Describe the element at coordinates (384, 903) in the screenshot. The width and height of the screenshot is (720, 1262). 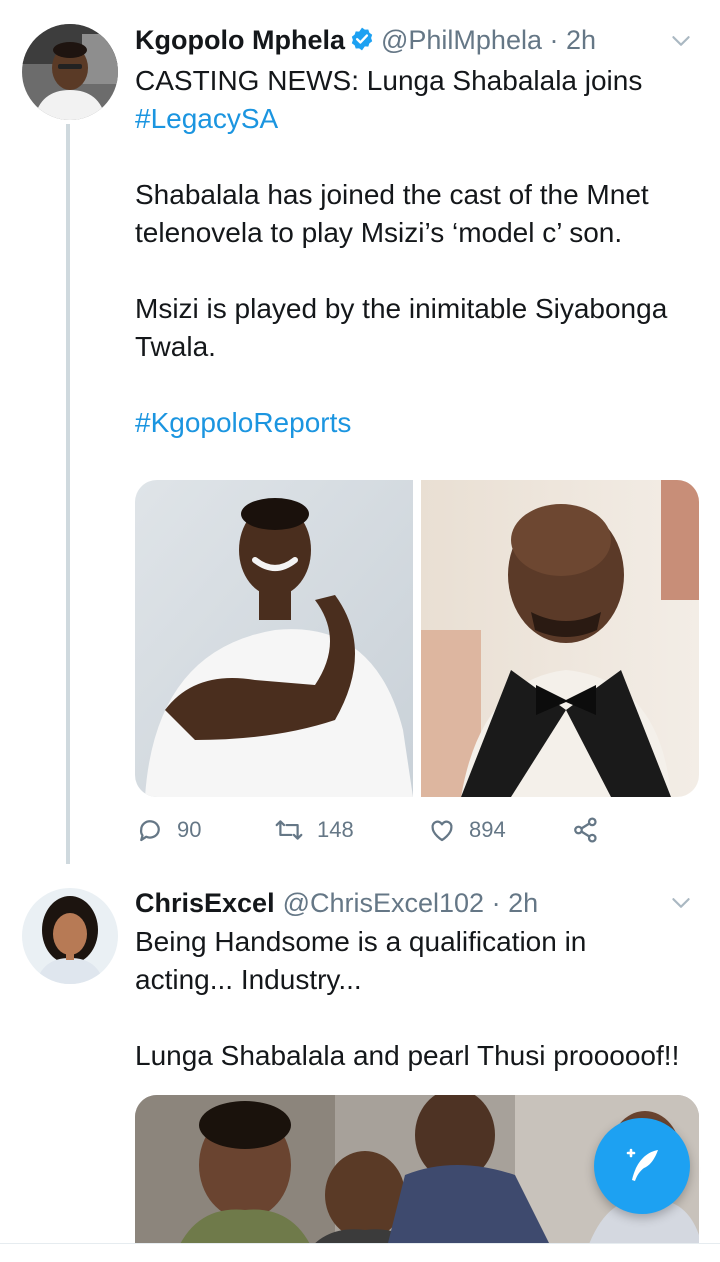
I see `handle: @ChrisExcel102` at that location.